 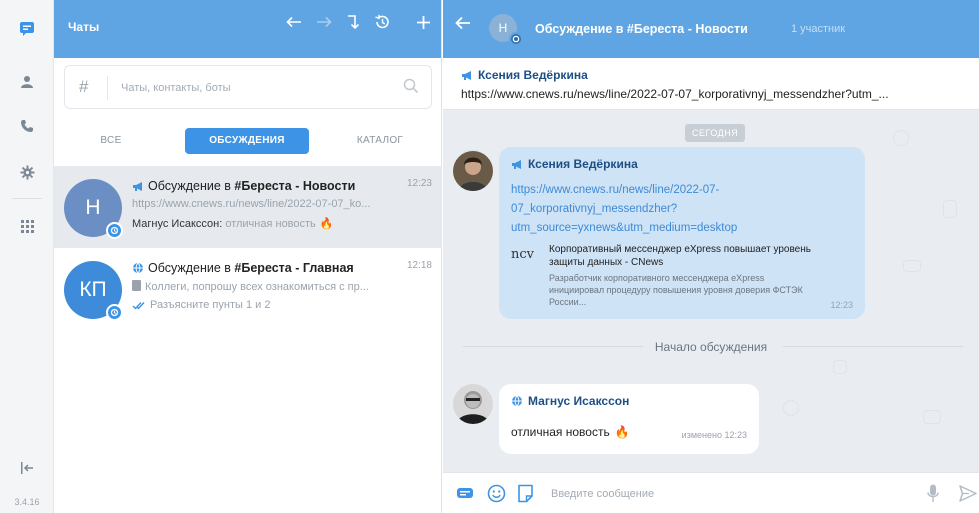 I want to click on search-input, so click(x=251, y=88).